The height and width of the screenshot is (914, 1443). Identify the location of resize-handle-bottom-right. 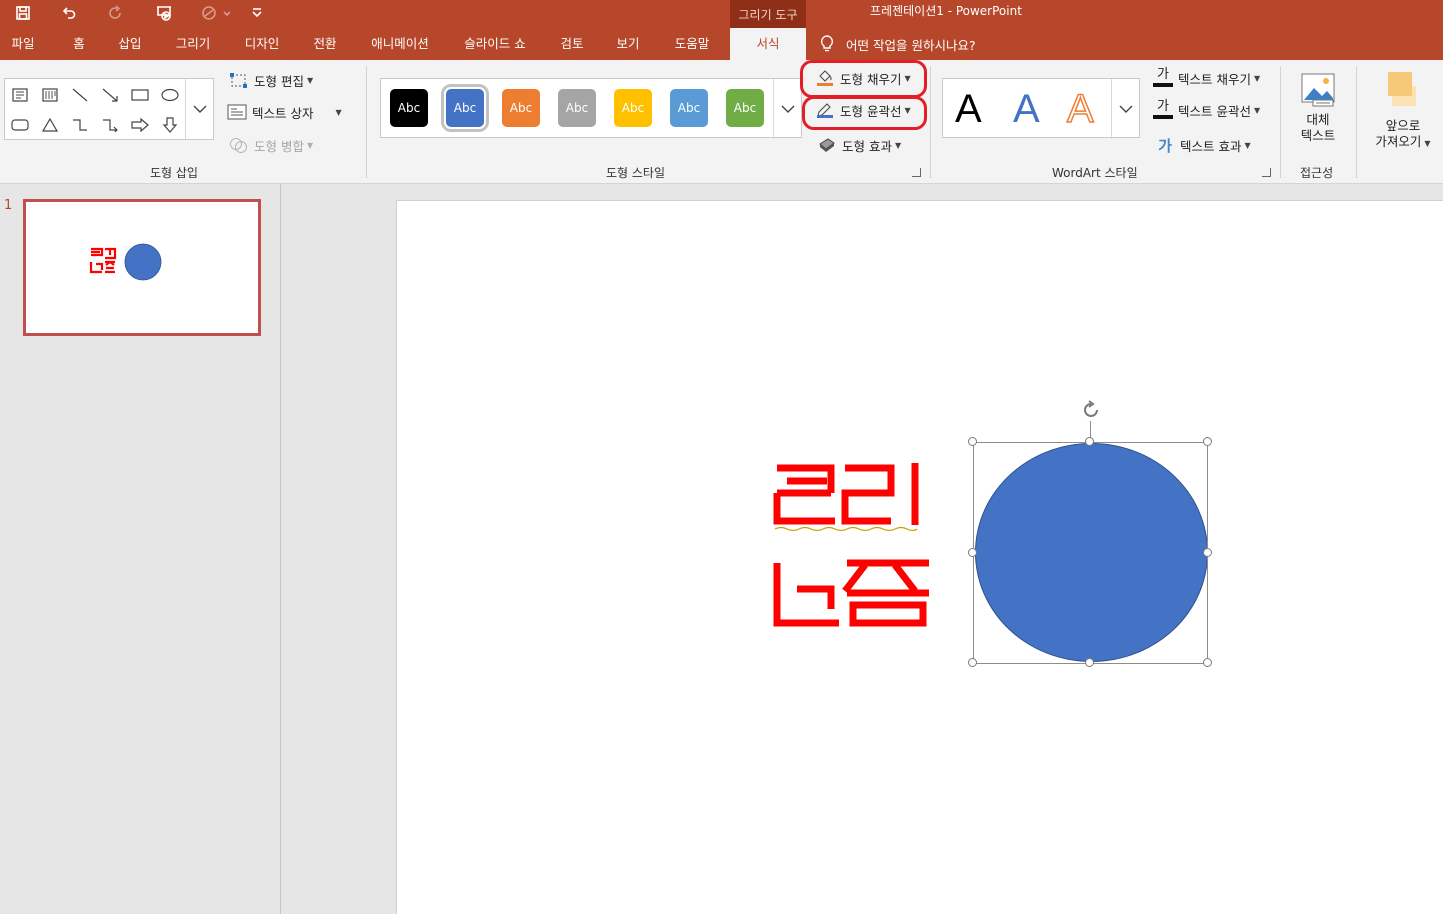
(1207, 662).